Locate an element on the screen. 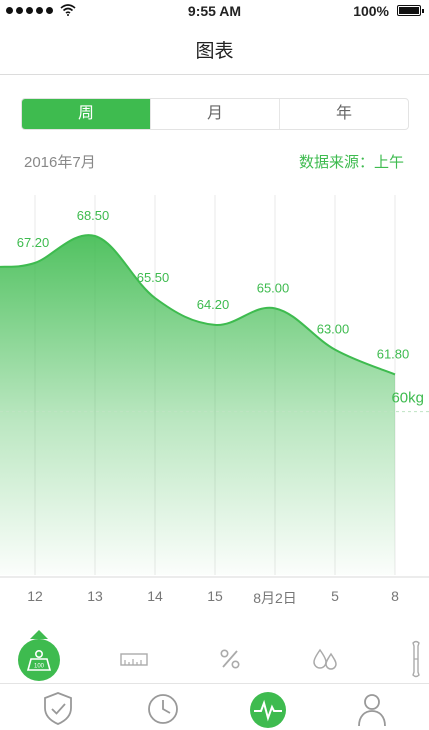 This screenshot has height=730, width=429. person-icon is located at coordinates (372, 708).